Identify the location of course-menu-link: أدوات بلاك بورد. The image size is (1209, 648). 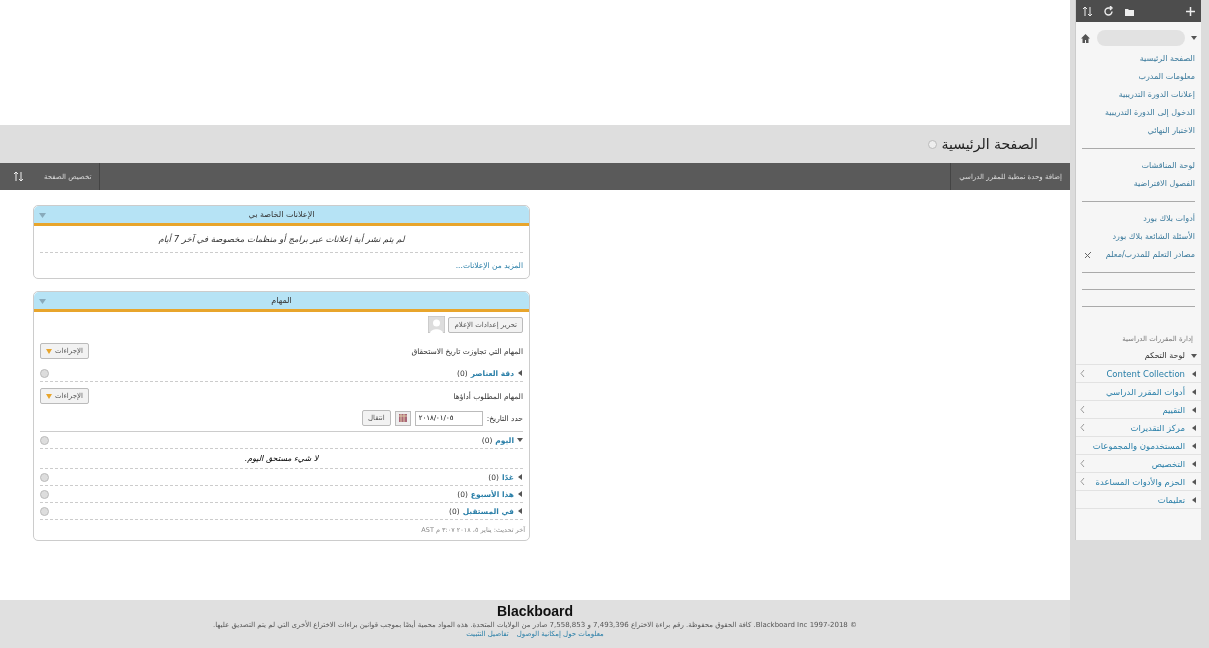
(1169, 219).